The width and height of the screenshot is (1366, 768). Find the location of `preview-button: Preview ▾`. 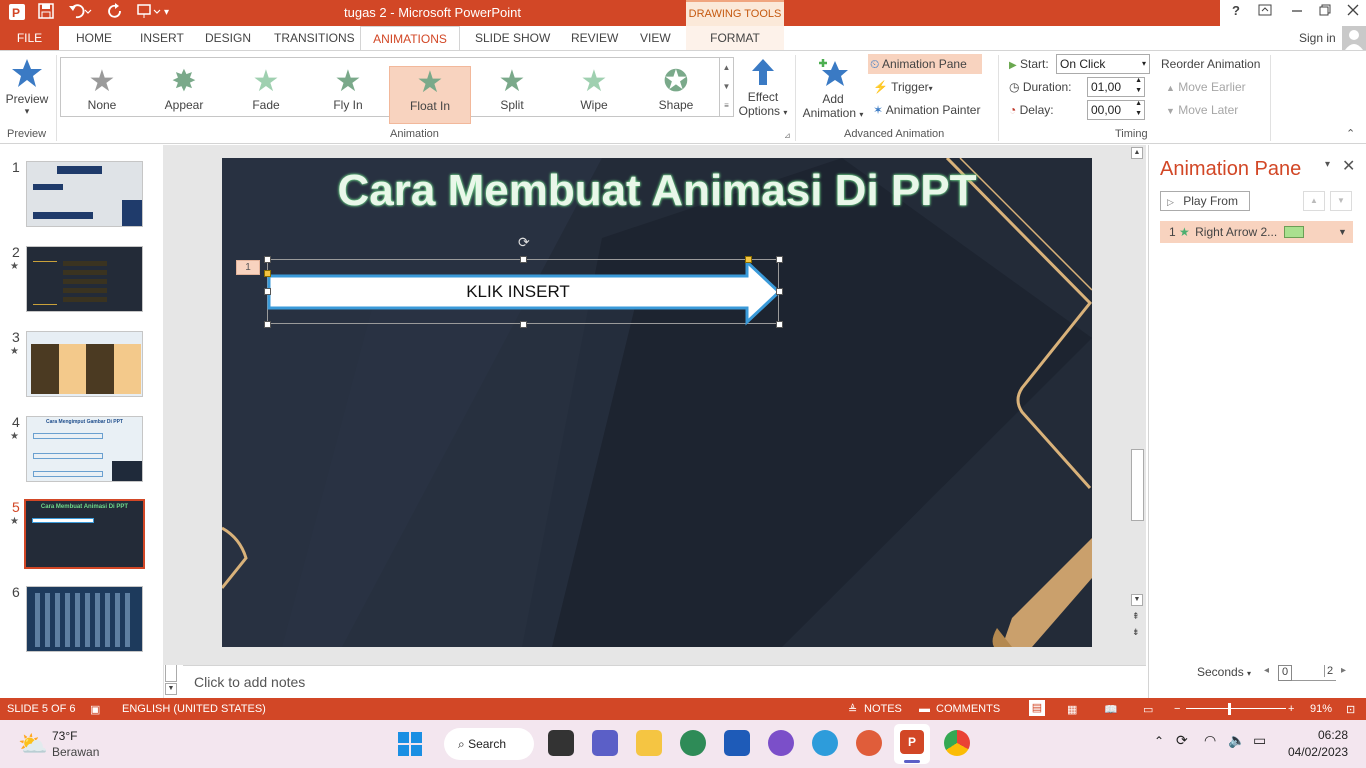

preview-button: Preview ▾ is located at coordinates (27, 88).